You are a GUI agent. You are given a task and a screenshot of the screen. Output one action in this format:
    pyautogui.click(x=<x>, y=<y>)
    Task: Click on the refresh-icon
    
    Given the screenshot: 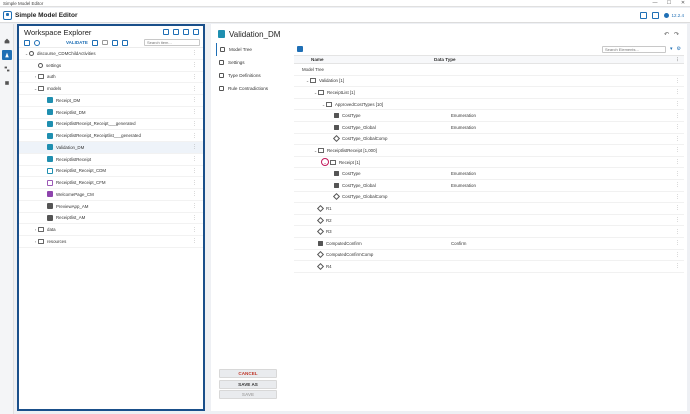 What is the action you would take?
    pyautogui.click(x=166, y=32)
    